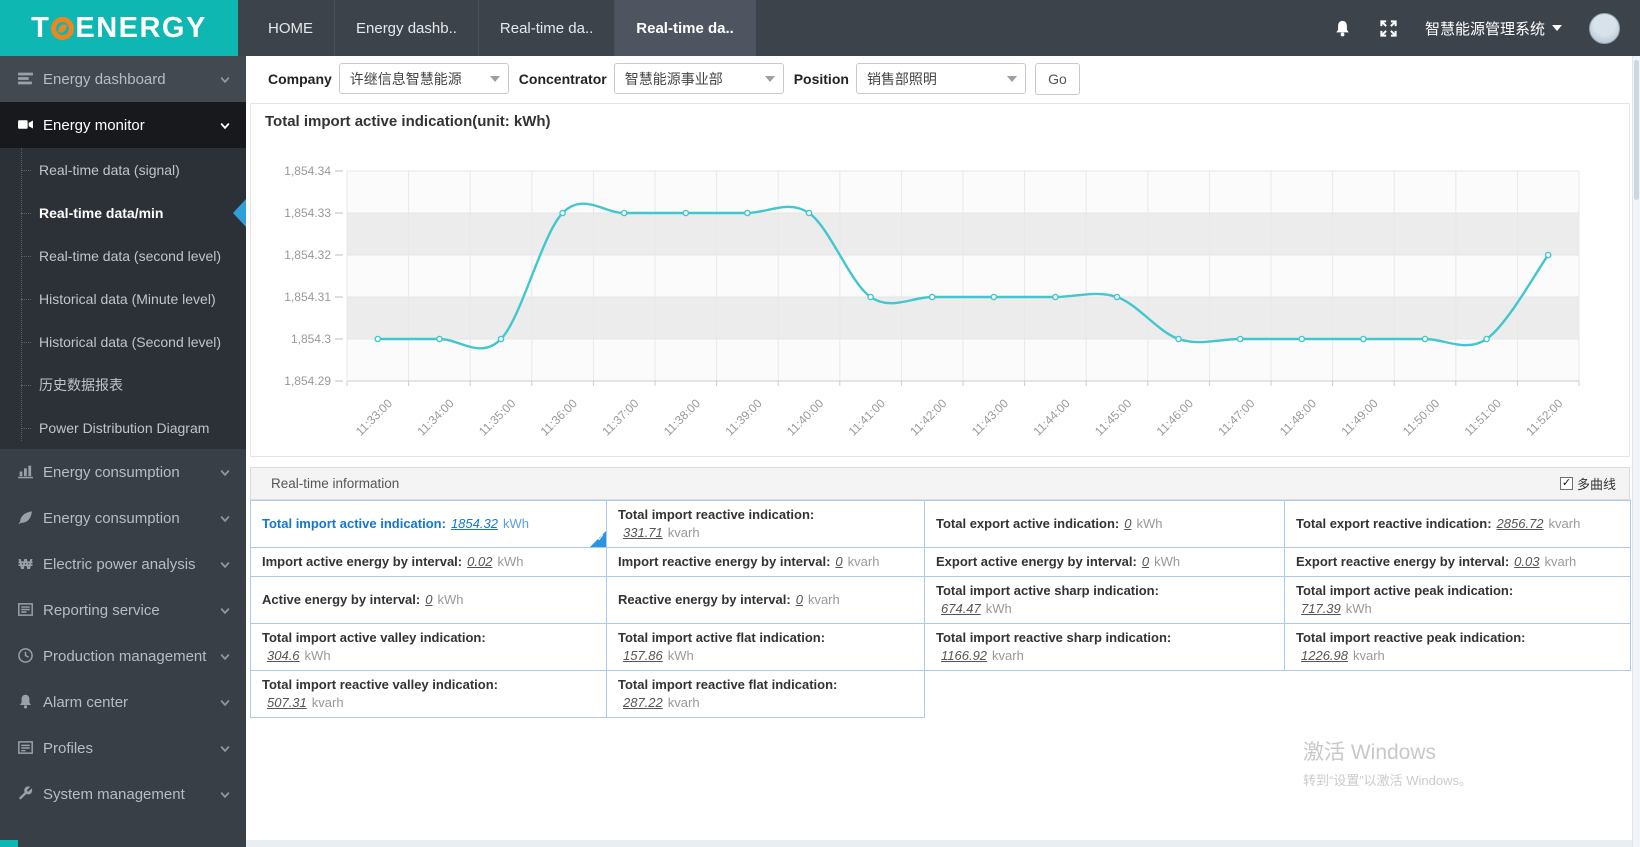 This screenshot has height=847, width=1640. I want to click on sidebar-item-label: Reporting service, so click(101, 610).